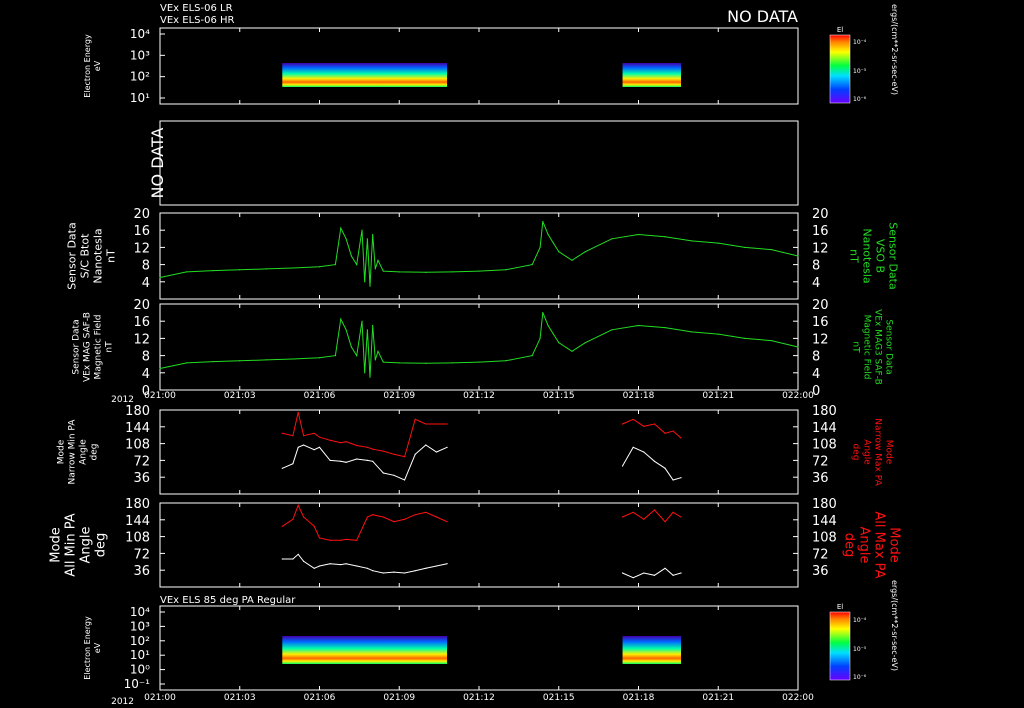 The width and height of the screenshot is (1024, 708). Describe the element at coordinates (141, 478) in the screenshot. I see `ytick-left-p5-0: 36` at that location.